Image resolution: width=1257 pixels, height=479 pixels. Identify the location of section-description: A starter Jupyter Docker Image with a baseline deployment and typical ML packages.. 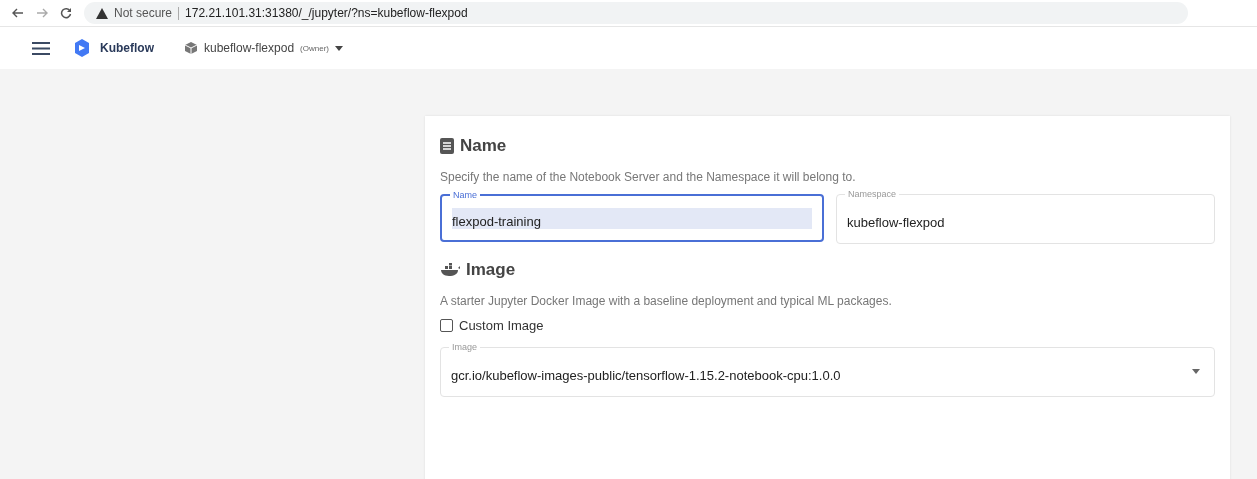
(666, 301).